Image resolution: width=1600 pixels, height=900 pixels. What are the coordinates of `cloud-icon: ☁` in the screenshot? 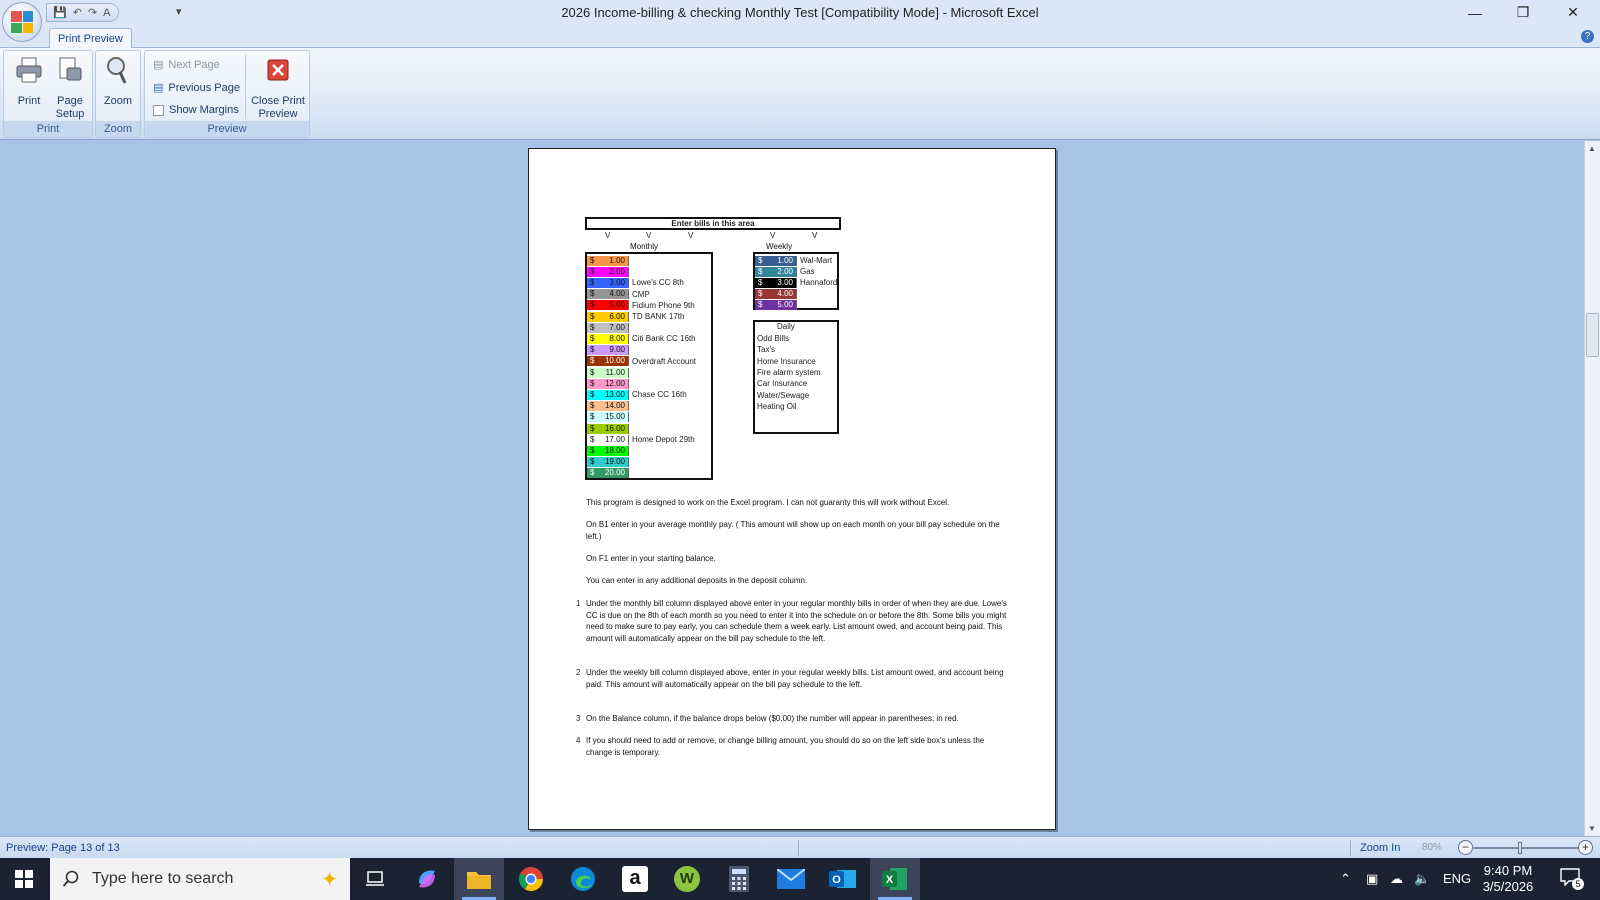 It's located at (1396, 879).